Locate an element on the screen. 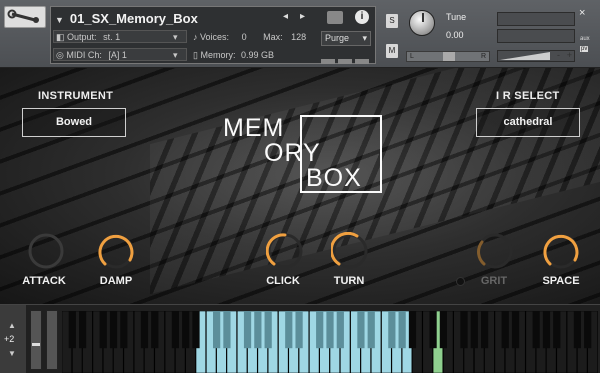 This screenshot has width=600, height=373. tune-label: Tune is located at coordinates (456, 17).